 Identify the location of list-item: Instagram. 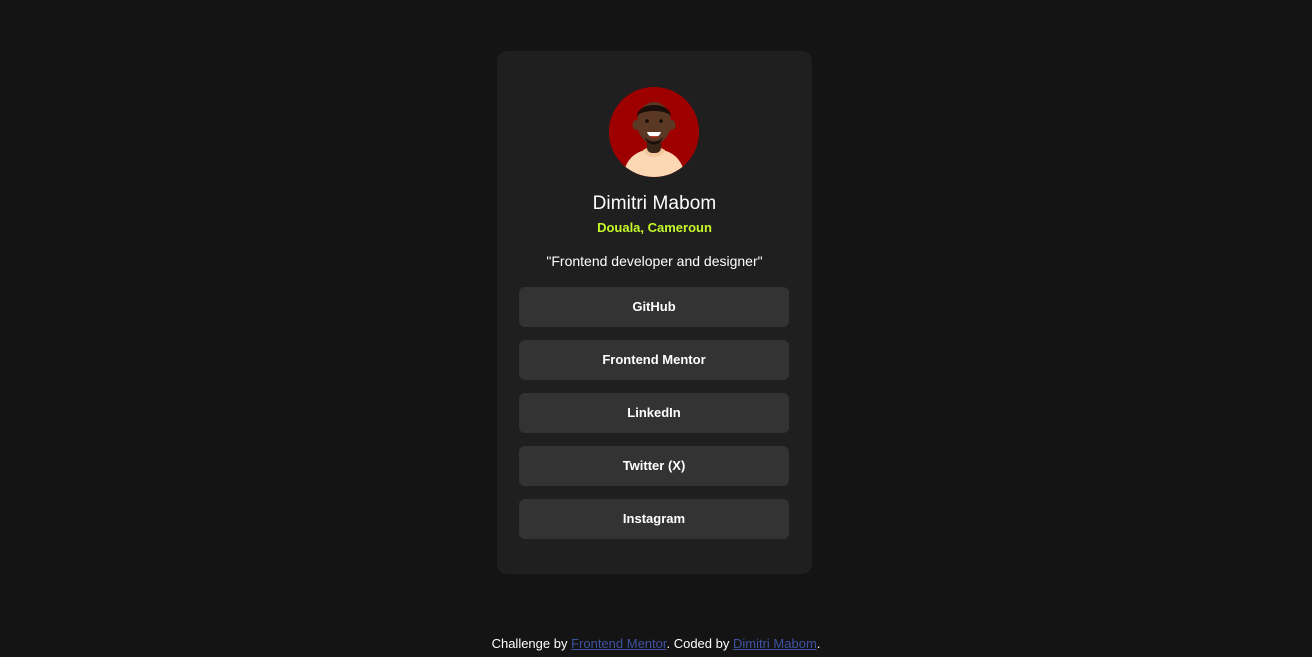
(654, 519).